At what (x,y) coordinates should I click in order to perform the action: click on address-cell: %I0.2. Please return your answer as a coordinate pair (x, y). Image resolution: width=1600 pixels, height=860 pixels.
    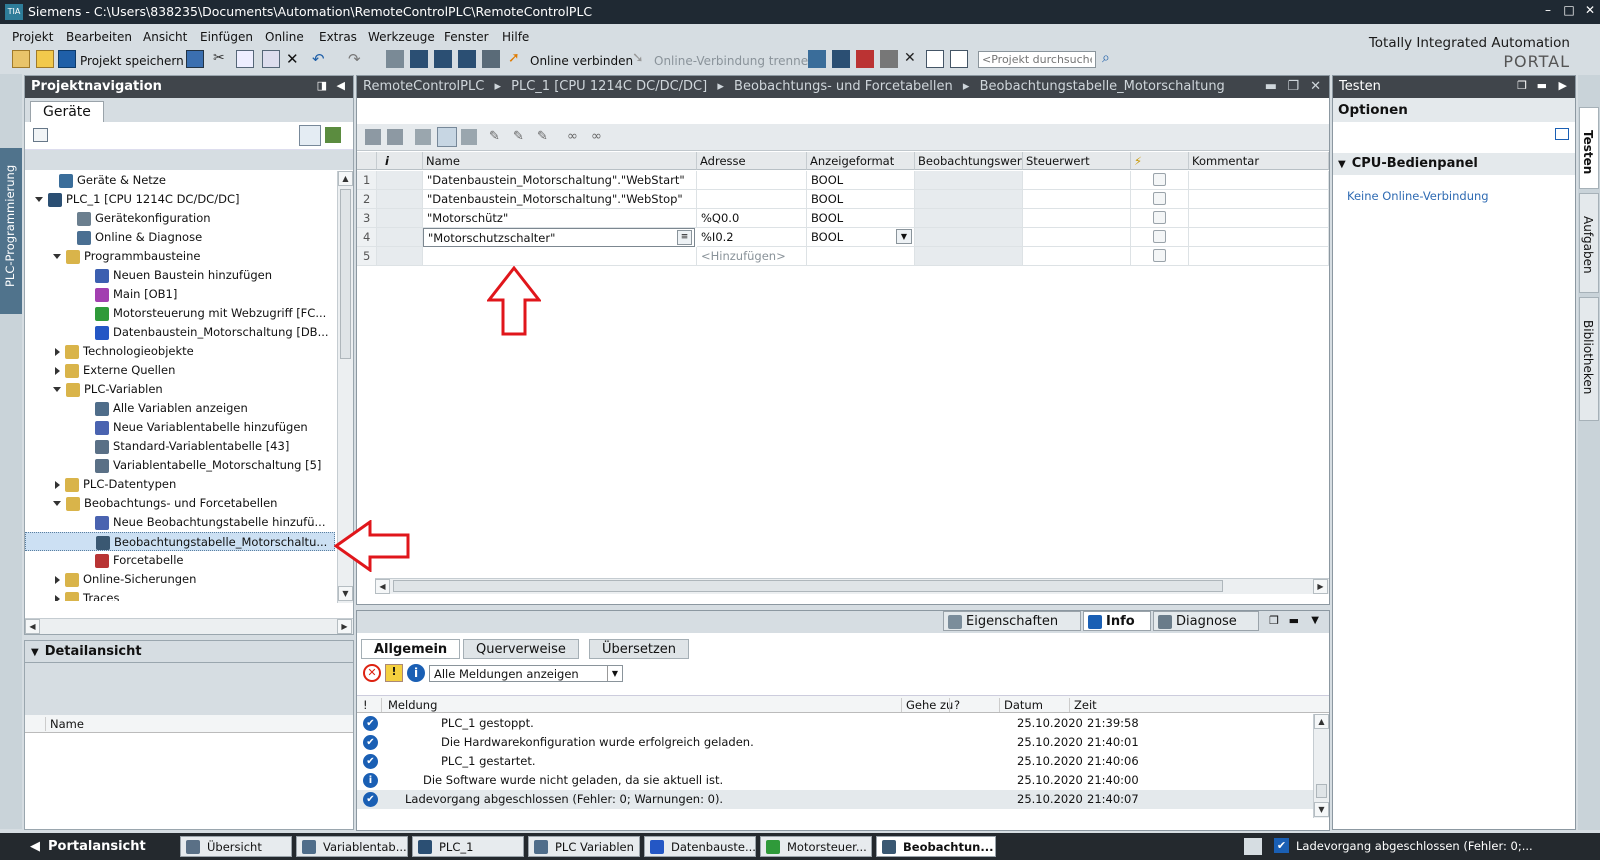
    Looking at the image, I should click on (752, 237).